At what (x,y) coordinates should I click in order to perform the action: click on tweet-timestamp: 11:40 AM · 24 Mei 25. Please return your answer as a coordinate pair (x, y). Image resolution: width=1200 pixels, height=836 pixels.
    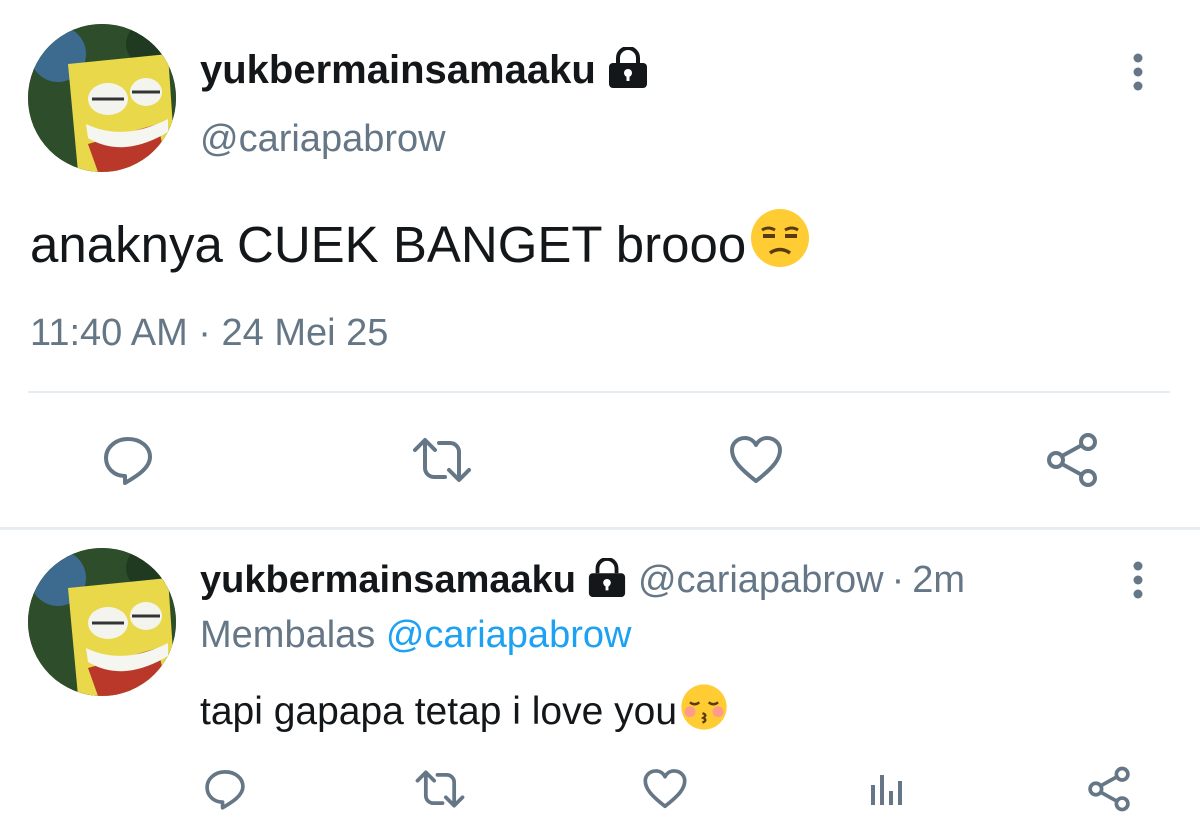
    Looking at the image, I should click on (209, 333).